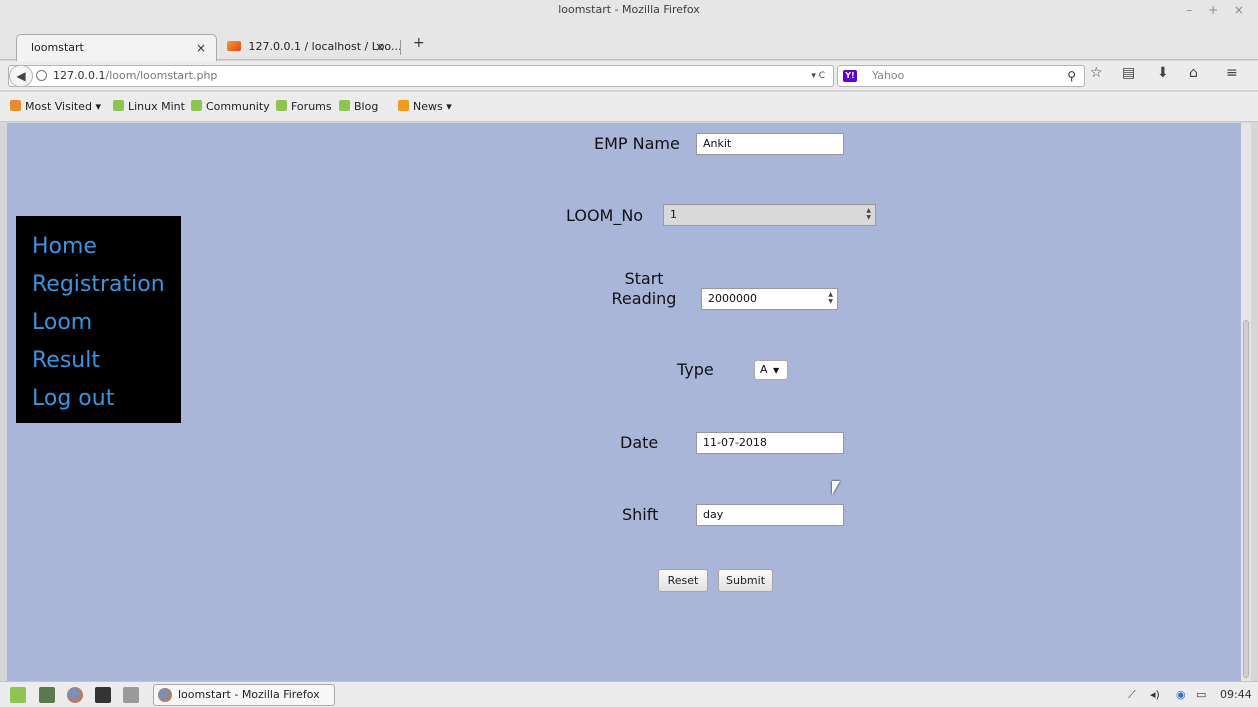  What do you see at coordinates (18, 695) in the screenshot?
I see `mint-menu-icon` at bounding box center [18, 695].